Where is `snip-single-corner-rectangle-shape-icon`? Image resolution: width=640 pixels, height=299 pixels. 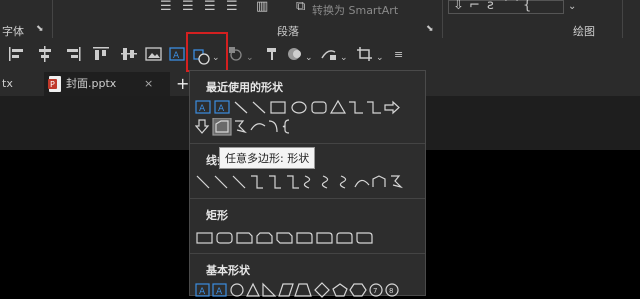 snip-single-corner-rectangle-shape-icon is located at coordinates (244, 238).